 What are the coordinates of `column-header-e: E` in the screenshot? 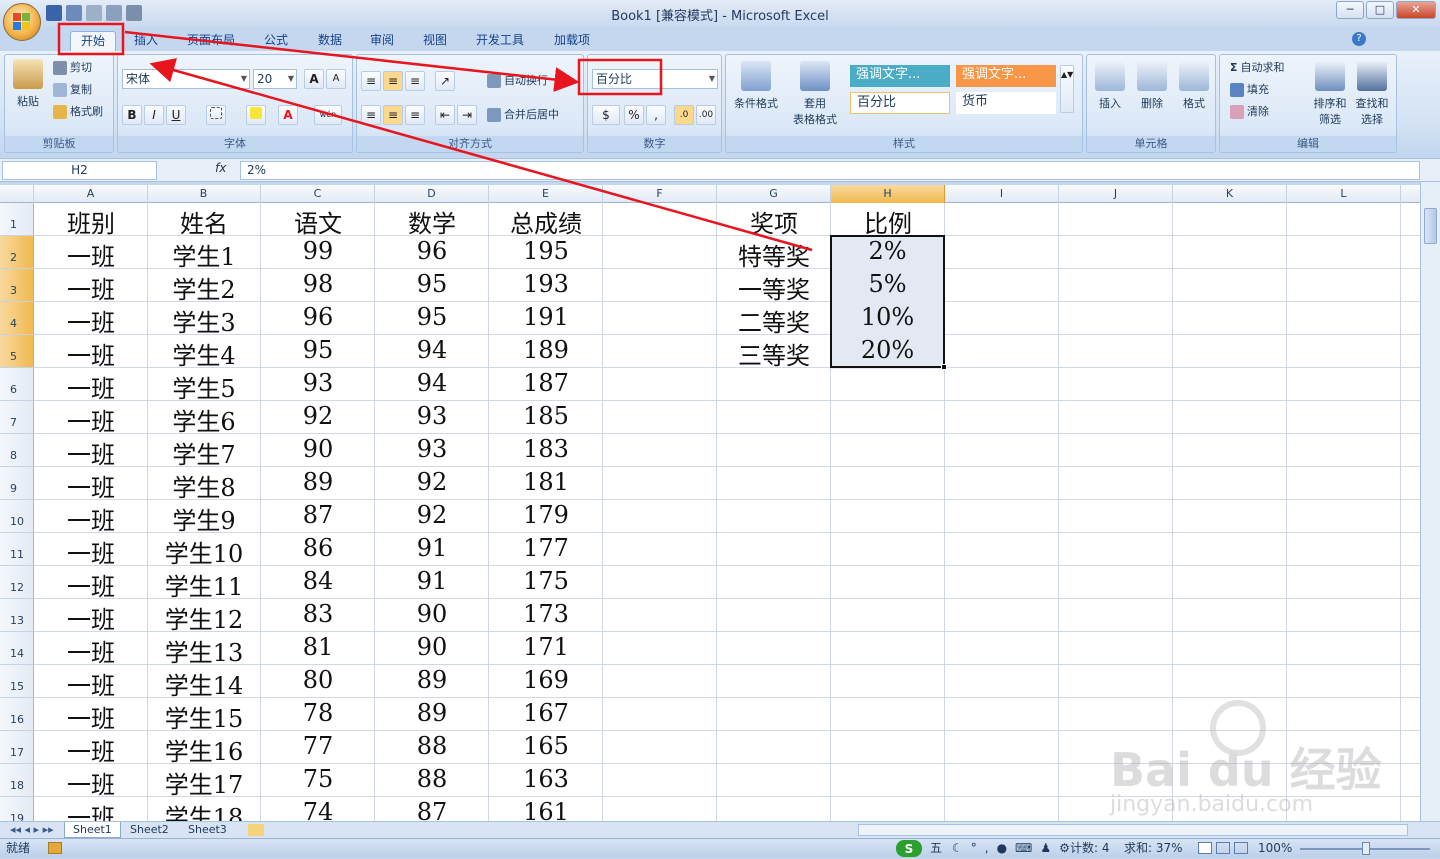 It's located at (546, 194).